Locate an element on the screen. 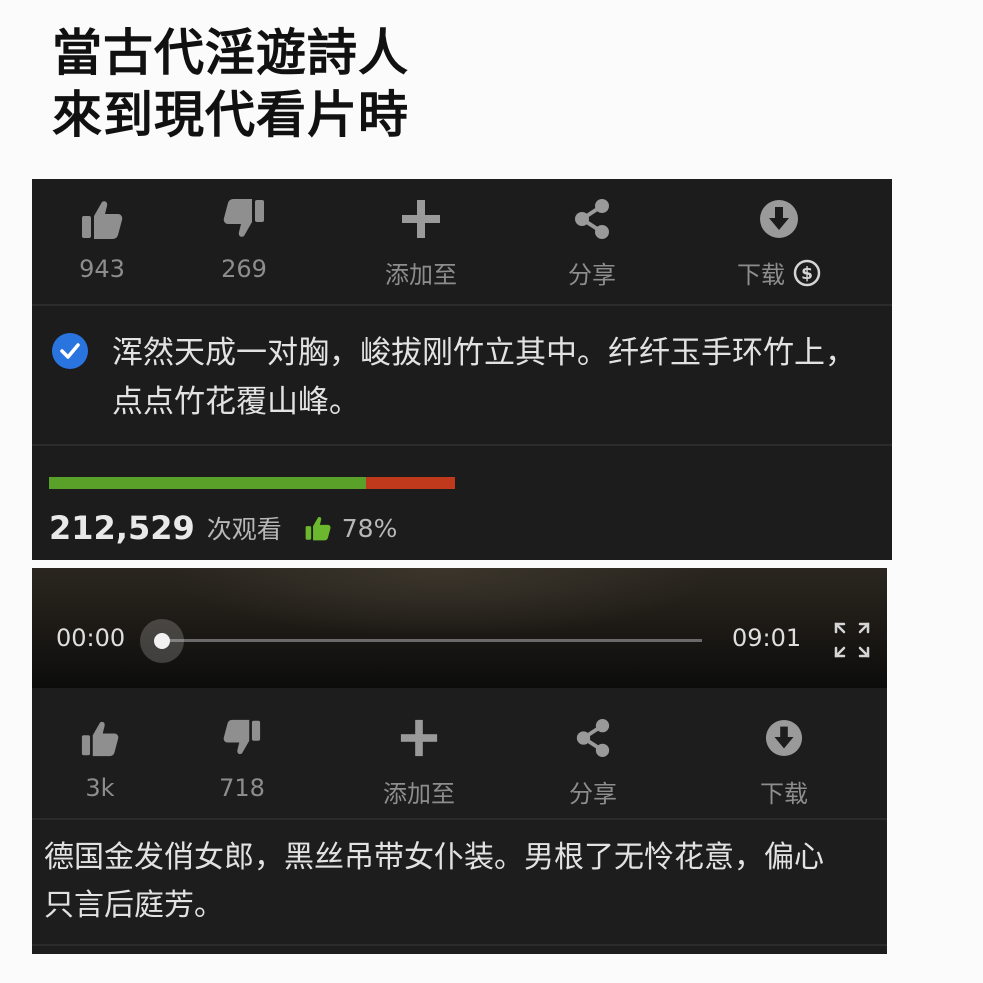  download-button: 下载 is located at coordinates (784, 761).